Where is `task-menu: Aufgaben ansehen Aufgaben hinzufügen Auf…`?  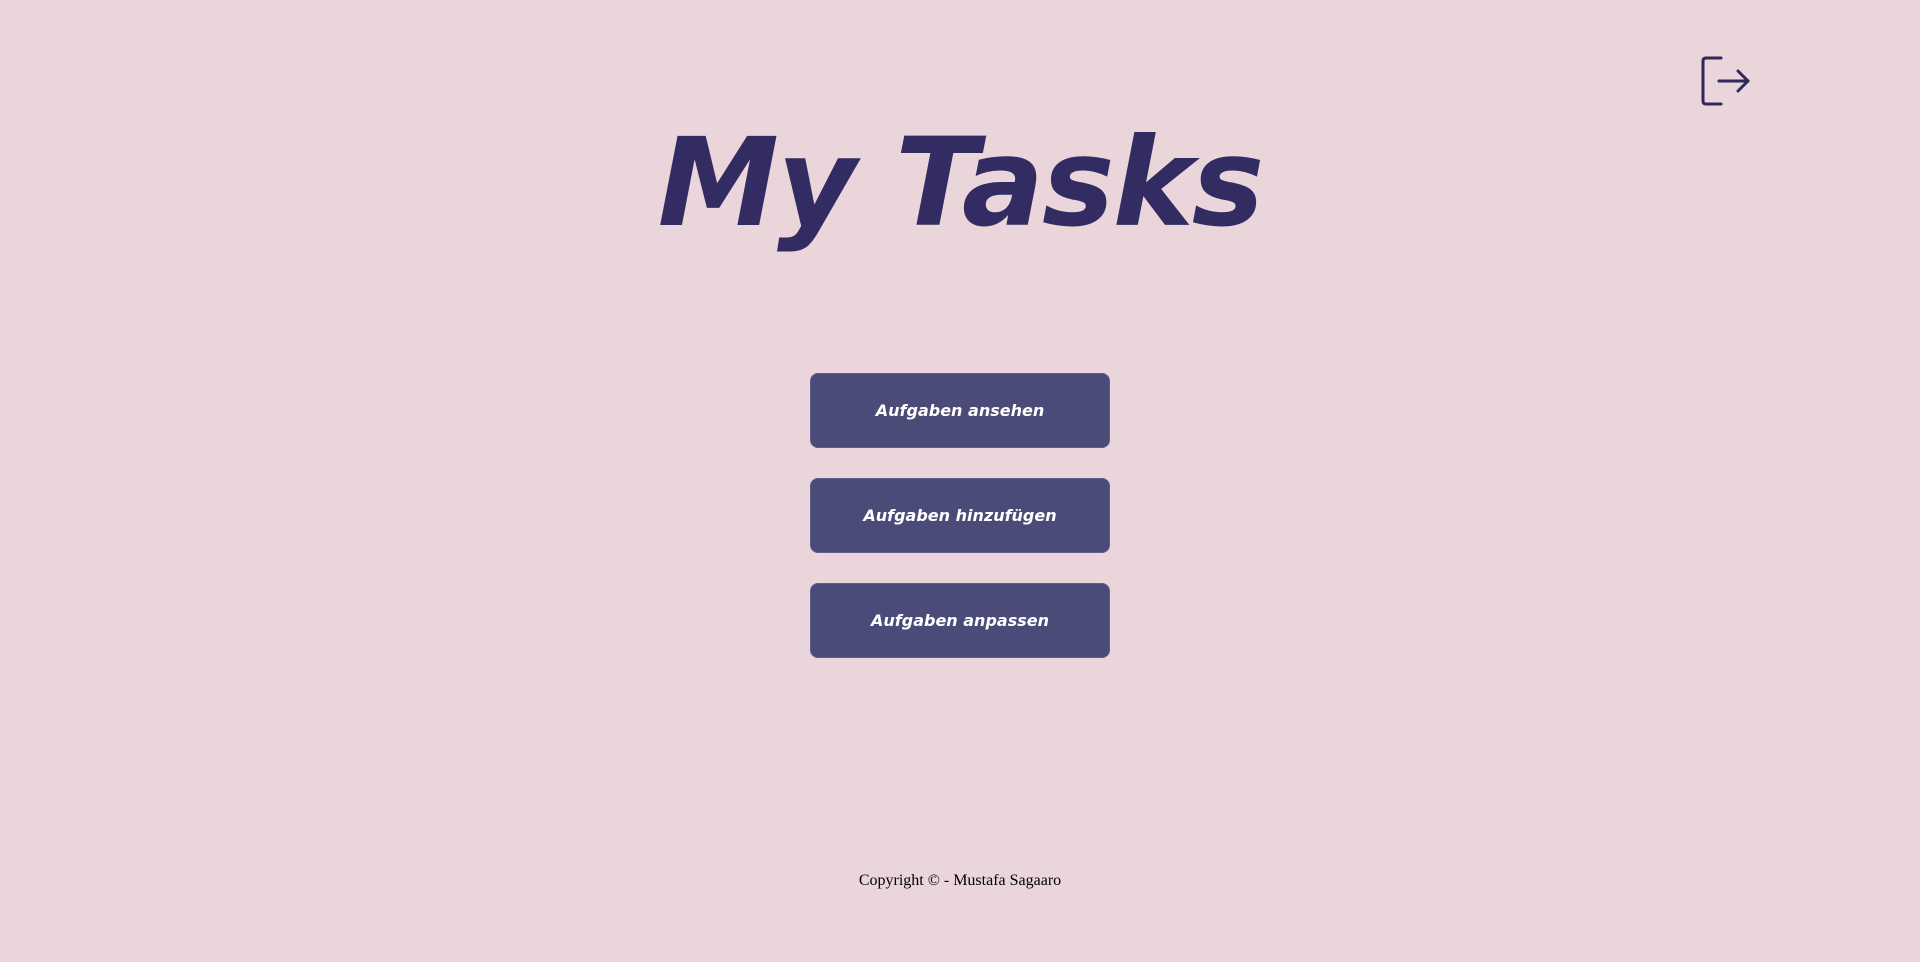
task-menu: Aufgaben ansehen Aufgaben hinzufügen Auf… is located at coordinates (960, 530).